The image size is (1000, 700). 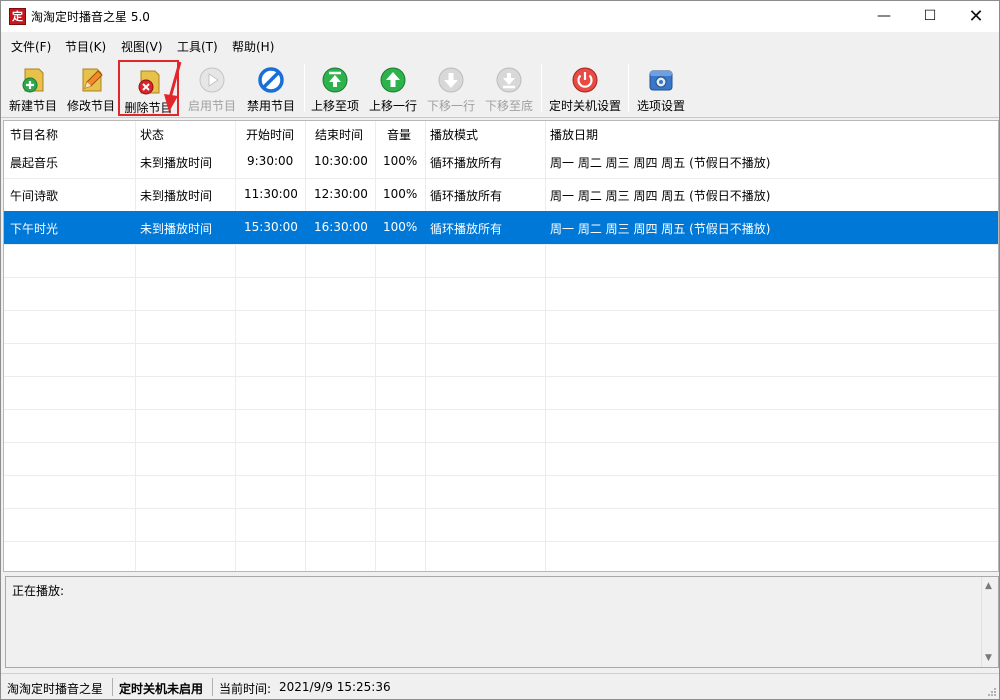 What do you see at coordinates (55, 689) in the screenshot?
I see `status-app-name: 淘淘定时播音之星` at bounding box center [55, 689].